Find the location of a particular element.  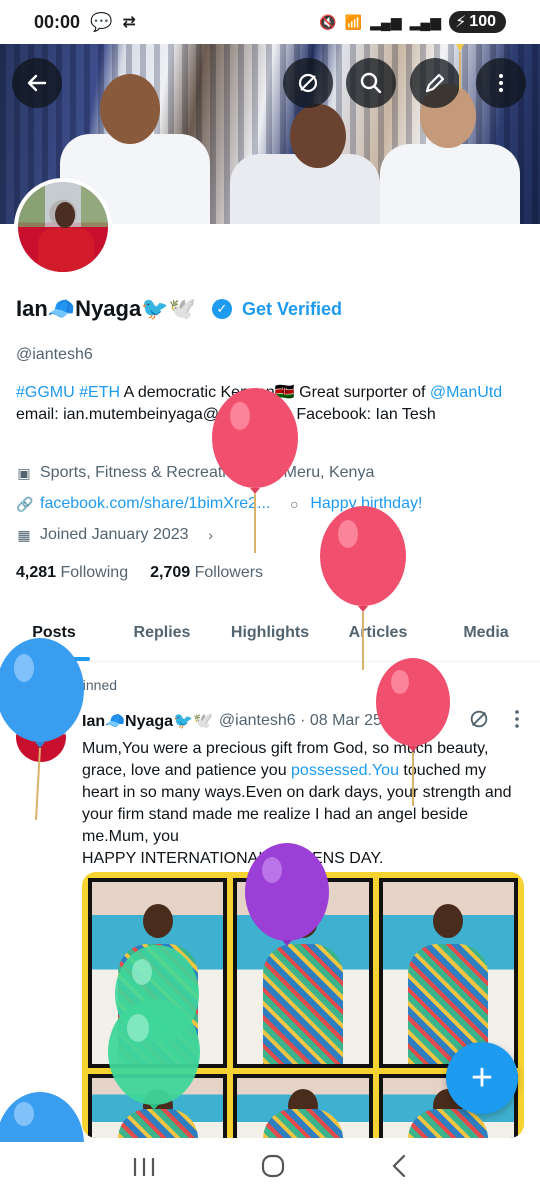

post-avatar is located at coordinates (41, 737).